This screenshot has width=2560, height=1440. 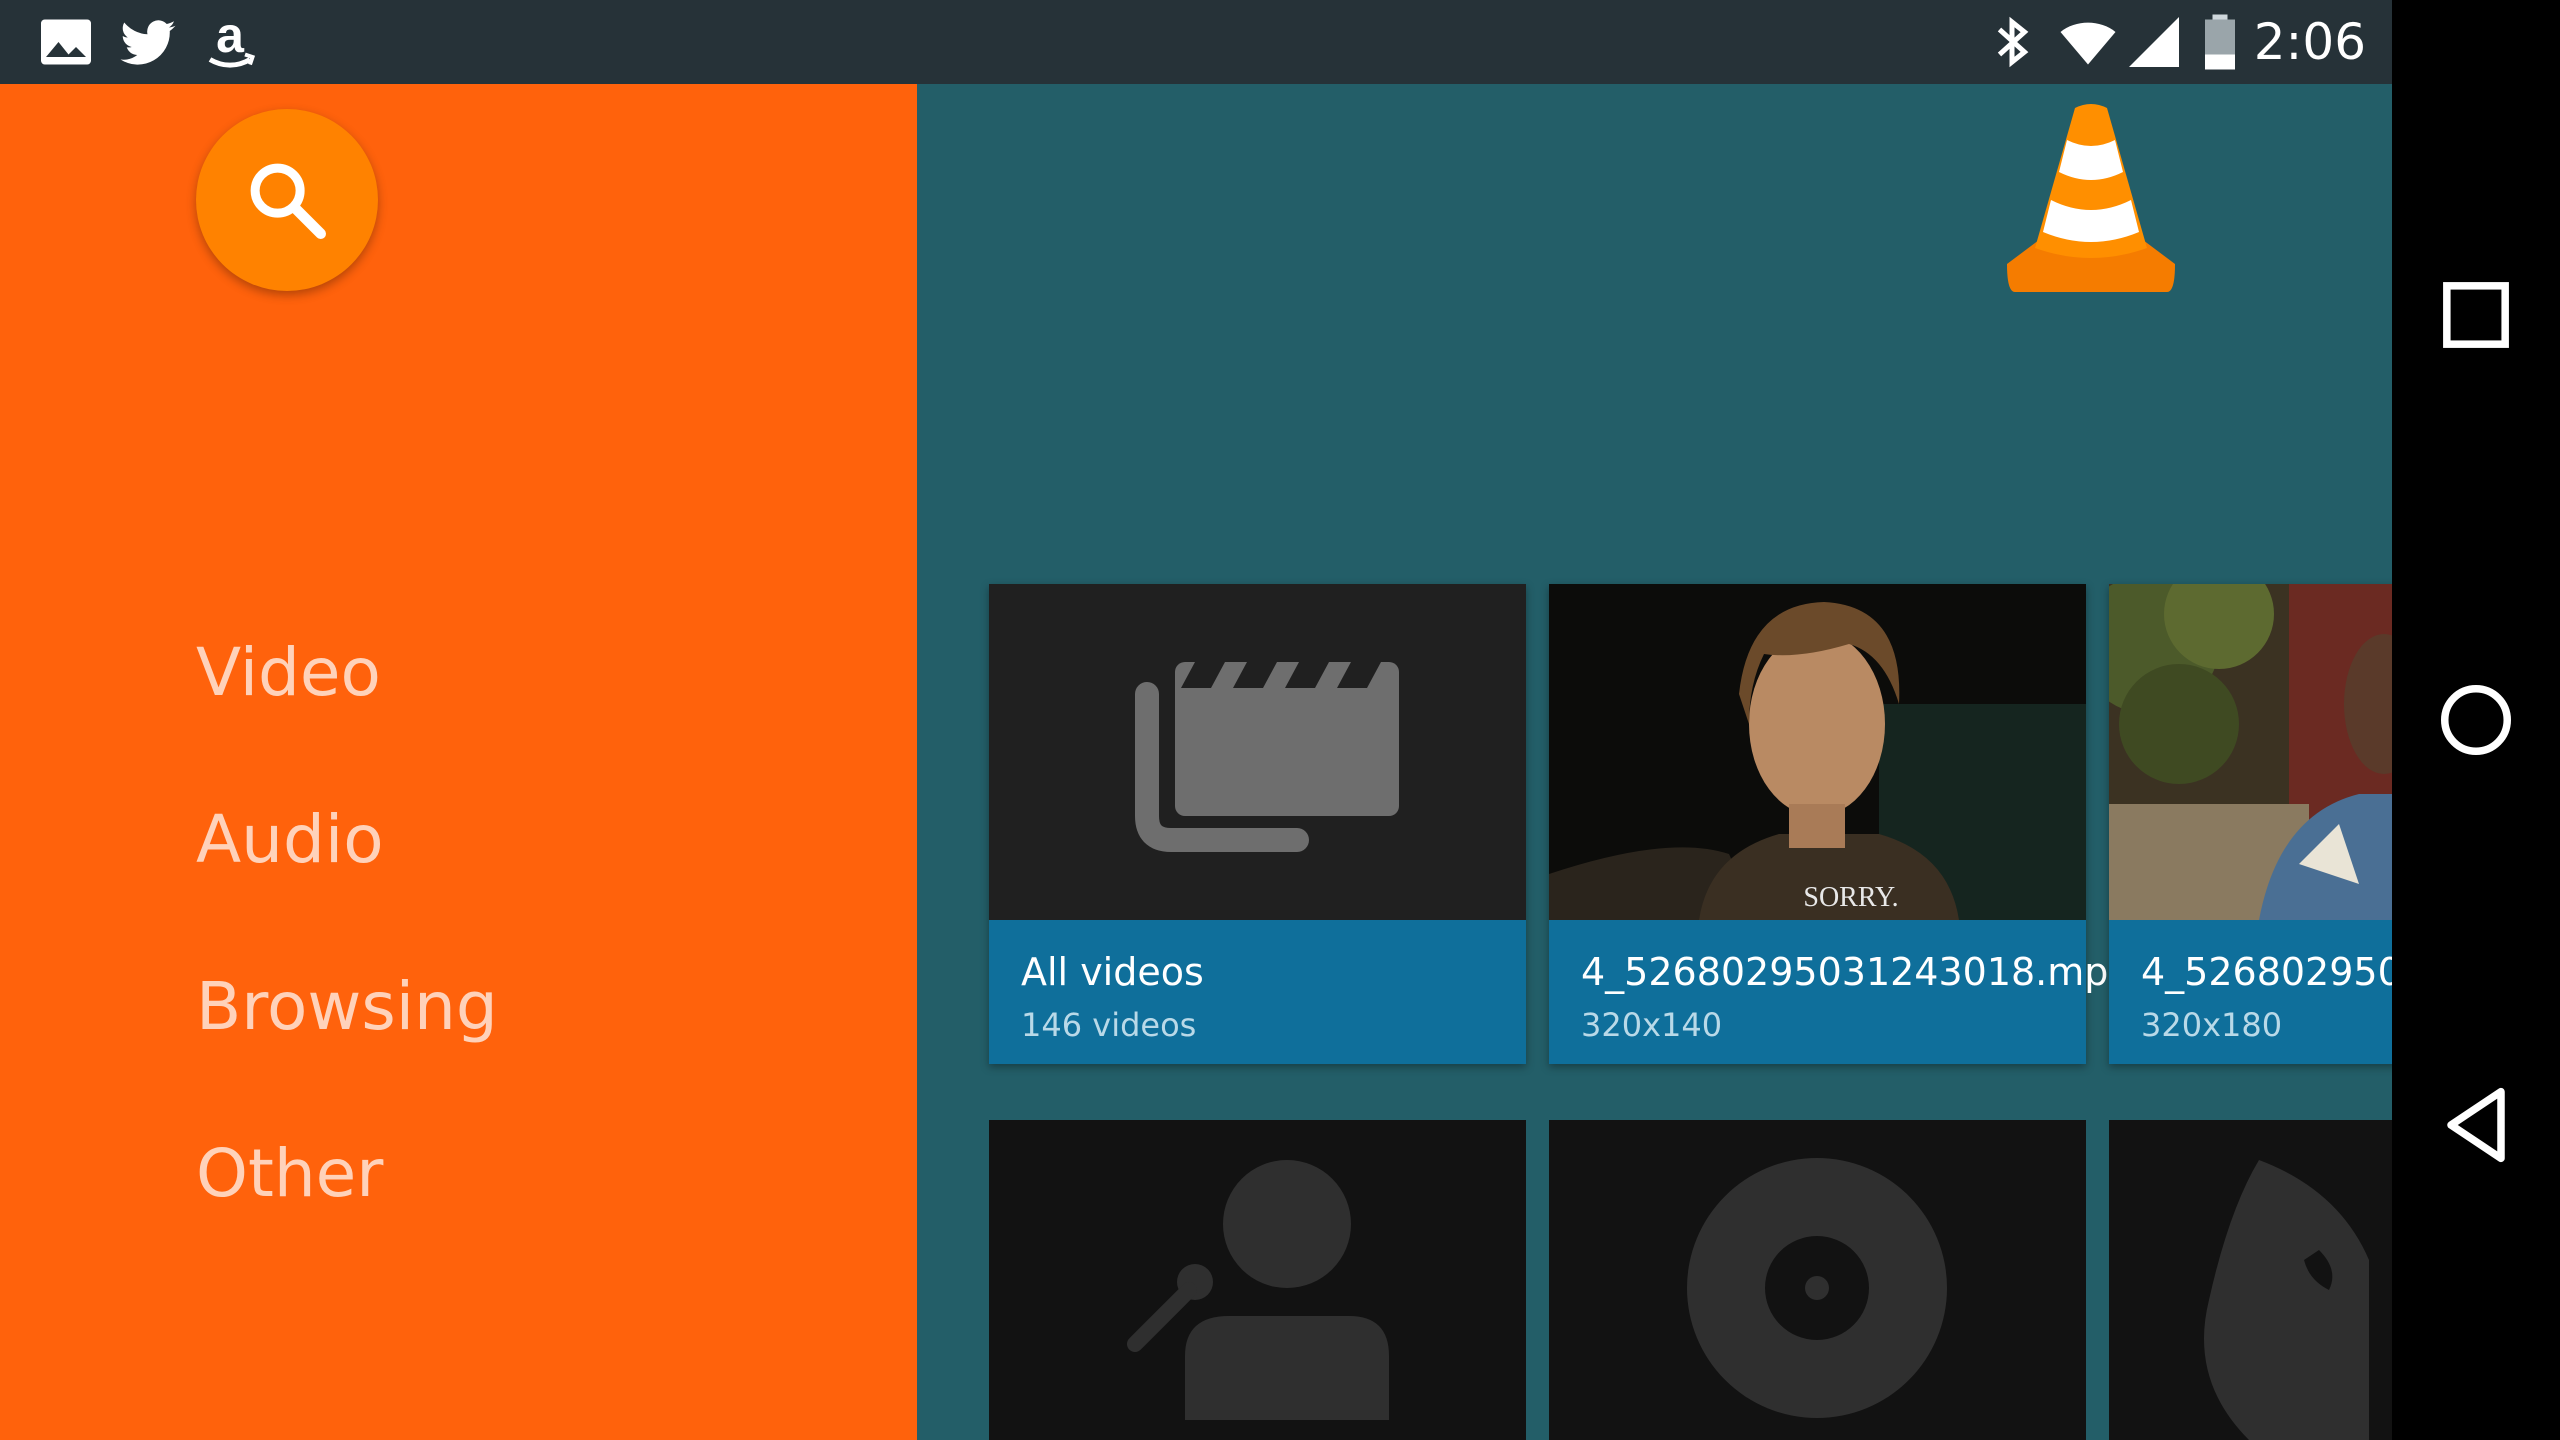 What do you see at coordinates (1817, 1288) in the screenshot?
I see `album-icon` at bounding box center [1817, 1288].